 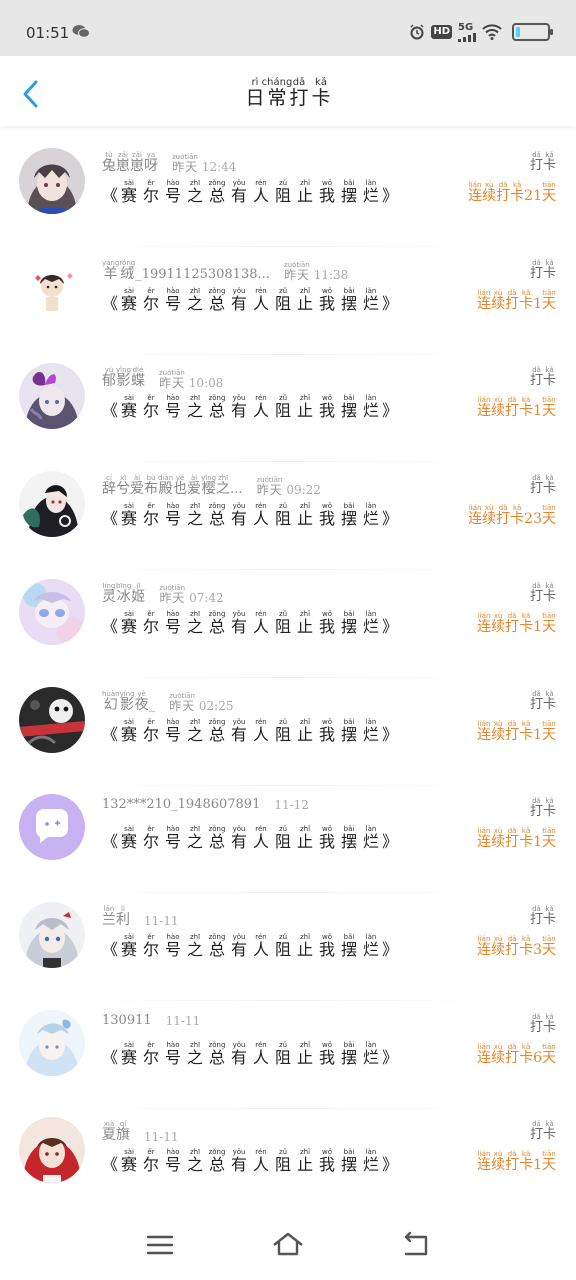 What do you see at coordinates (331, 275) in the screenshot?
I see `time-value: 11:38` at bounding box center [331, 275].